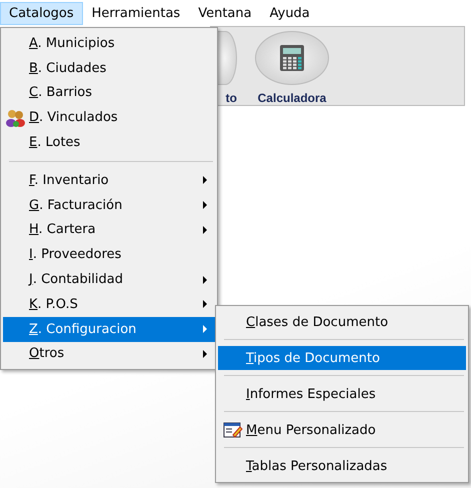 Image resolution: width=471 pixels, height=488 pixels. I want to click on people-icon, so click(16, 117).